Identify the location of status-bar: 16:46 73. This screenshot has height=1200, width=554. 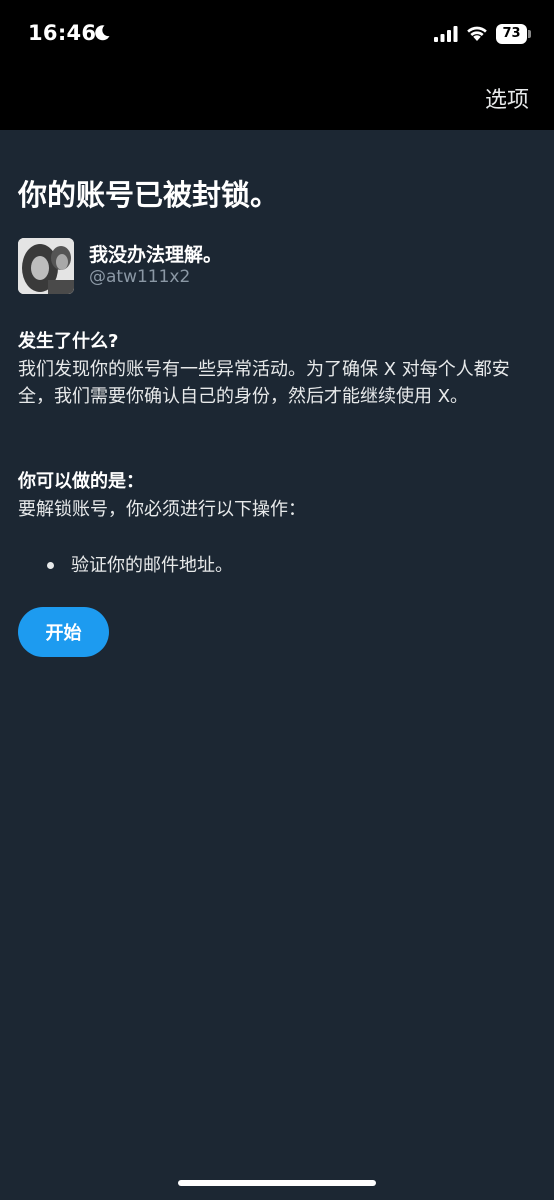
(277, 32).